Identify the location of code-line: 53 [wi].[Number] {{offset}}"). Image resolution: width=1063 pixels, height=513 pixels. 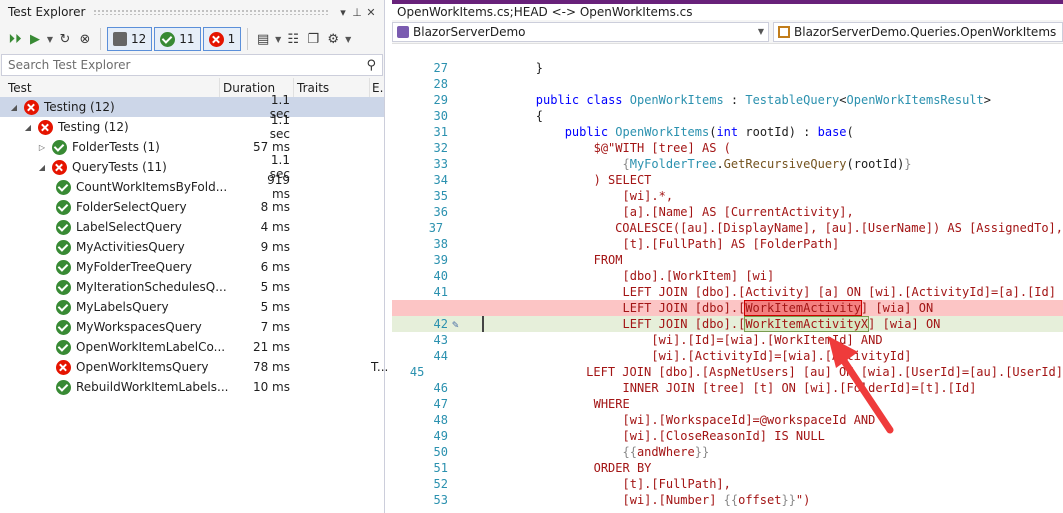
(727, 500).